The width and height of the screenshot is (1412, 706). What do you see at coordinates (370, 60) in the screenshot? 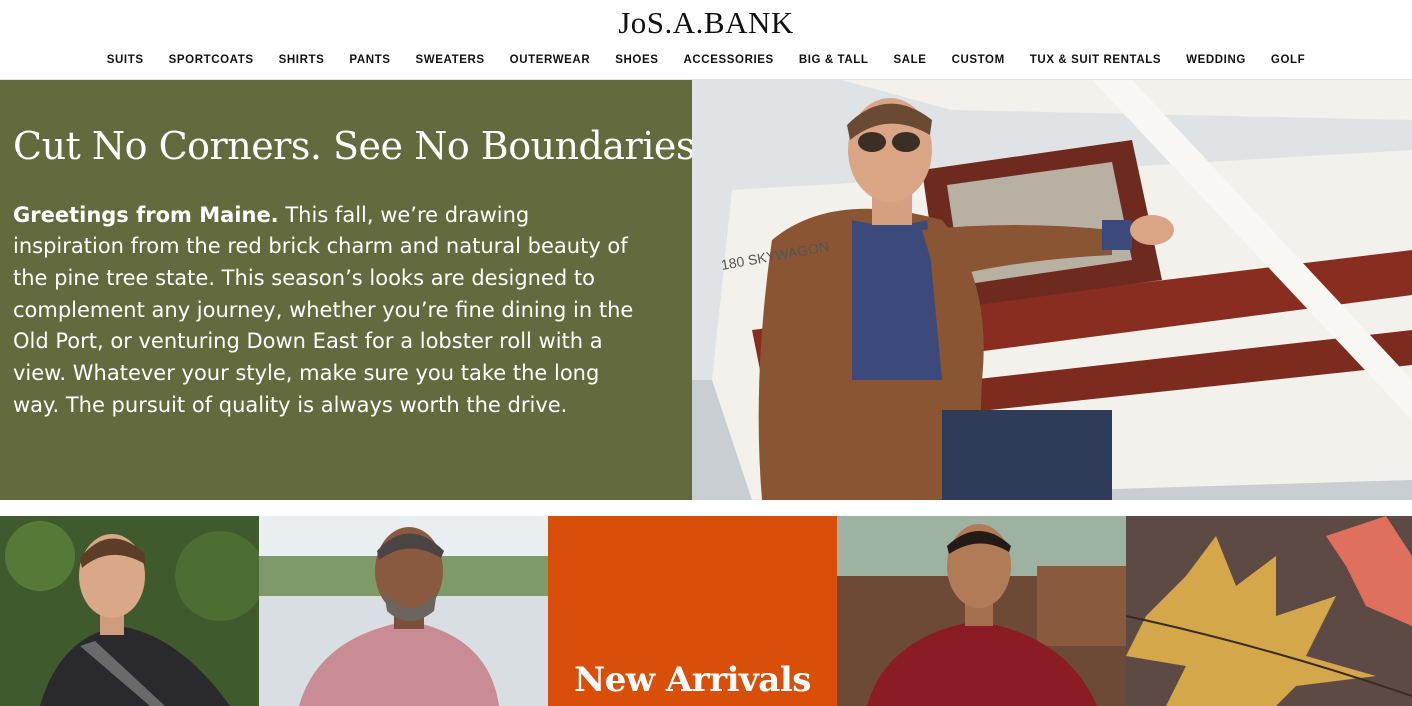
I see `nav-item-pants: PANTS` at bounding box center [370, 60].